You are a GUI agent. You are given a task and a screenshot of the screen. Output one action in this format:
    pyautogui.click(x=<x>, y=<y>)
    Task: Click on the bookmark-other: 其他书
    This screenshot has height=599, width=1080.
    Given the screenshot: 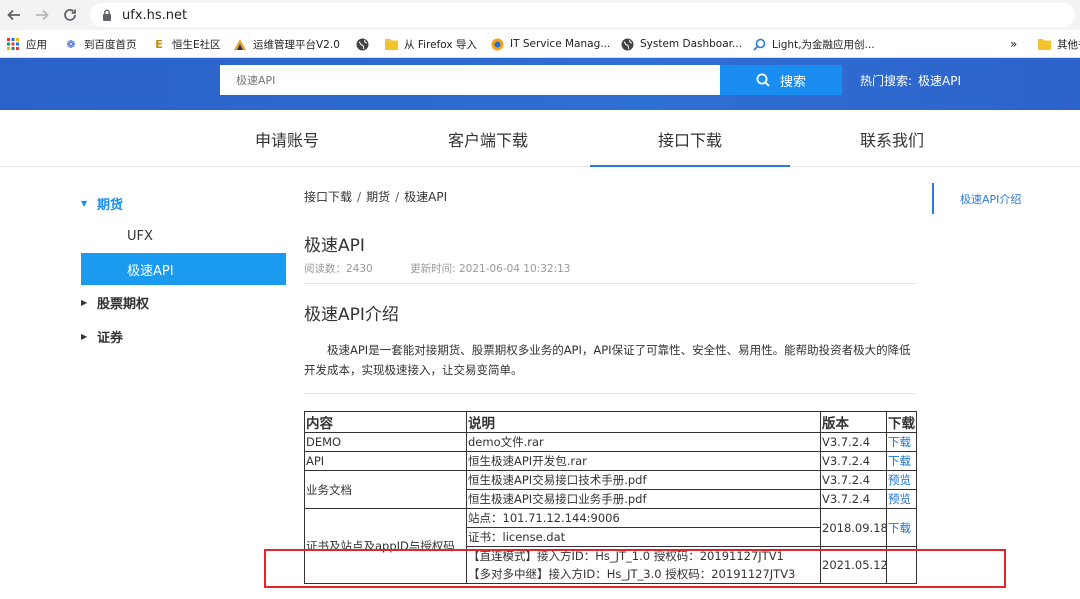 What is the action you would take?
    pyautogui.click(x=1058, y=44)
    